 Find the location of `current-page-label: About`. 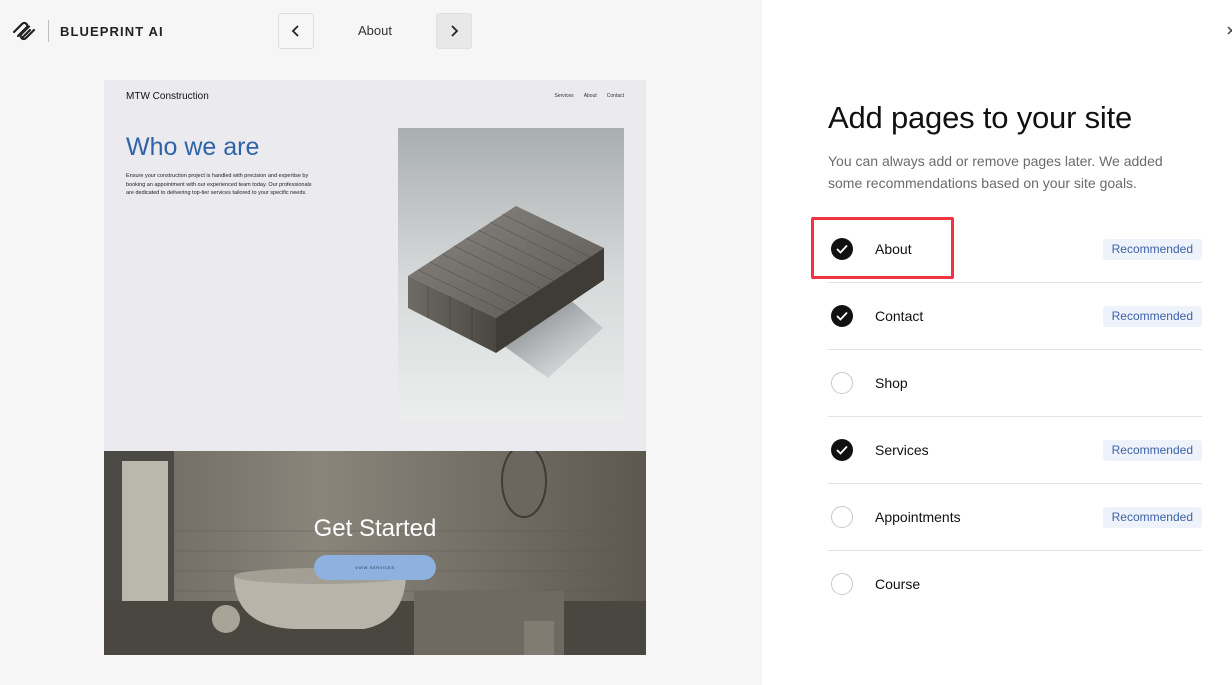

current-page-label: About is located at coordinates (375, 30).